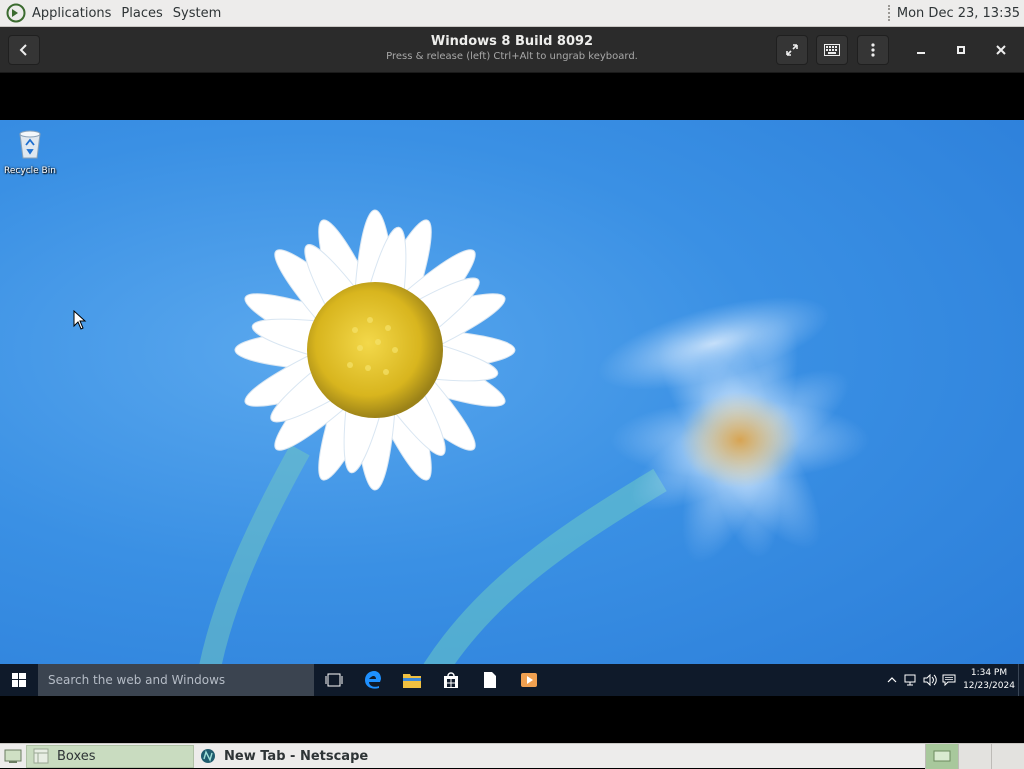  I want to click on file-explorer-button, so click(411, 680).